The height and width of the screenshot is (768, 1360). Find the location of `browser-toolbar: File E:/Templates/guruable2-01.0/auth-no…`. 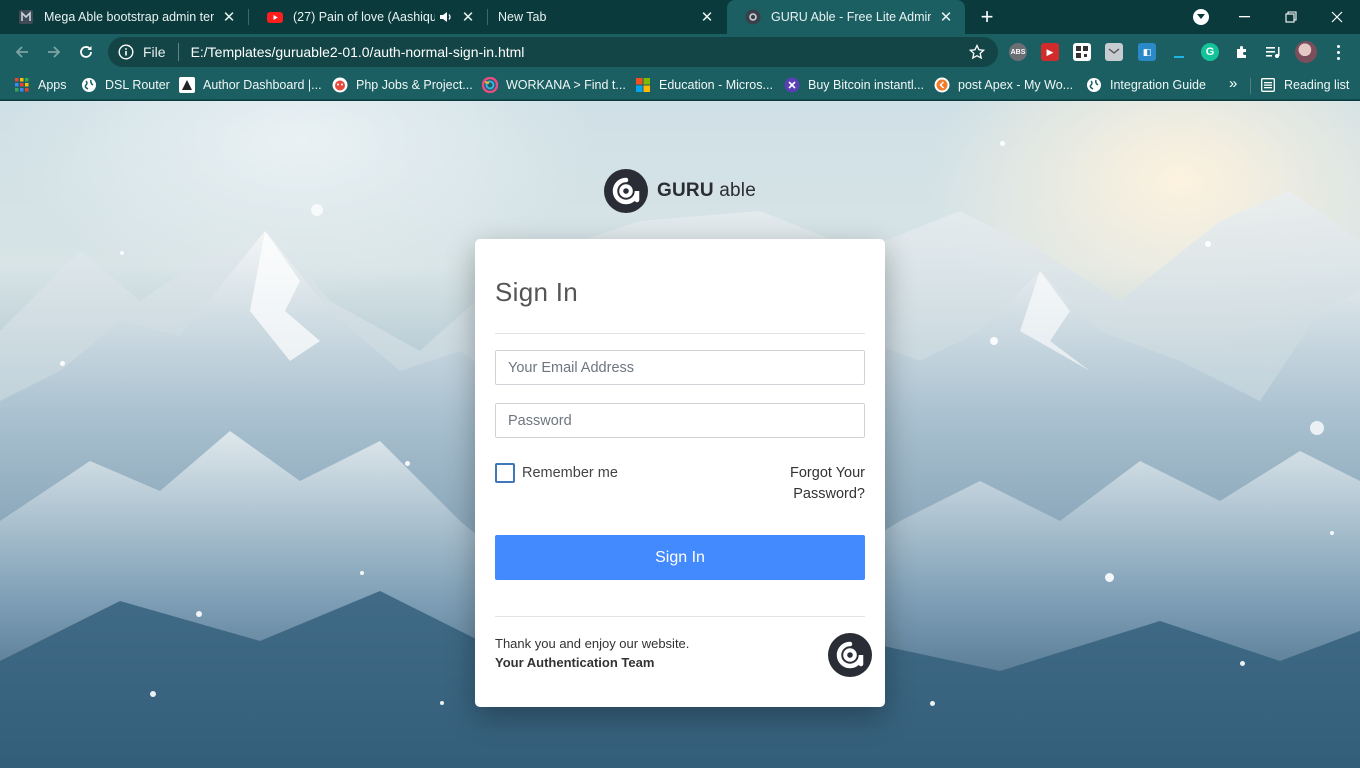

browser-toolbar: File E:/Templates/guruable2-01.0/auth-no… is located at coordinates (680, 52).